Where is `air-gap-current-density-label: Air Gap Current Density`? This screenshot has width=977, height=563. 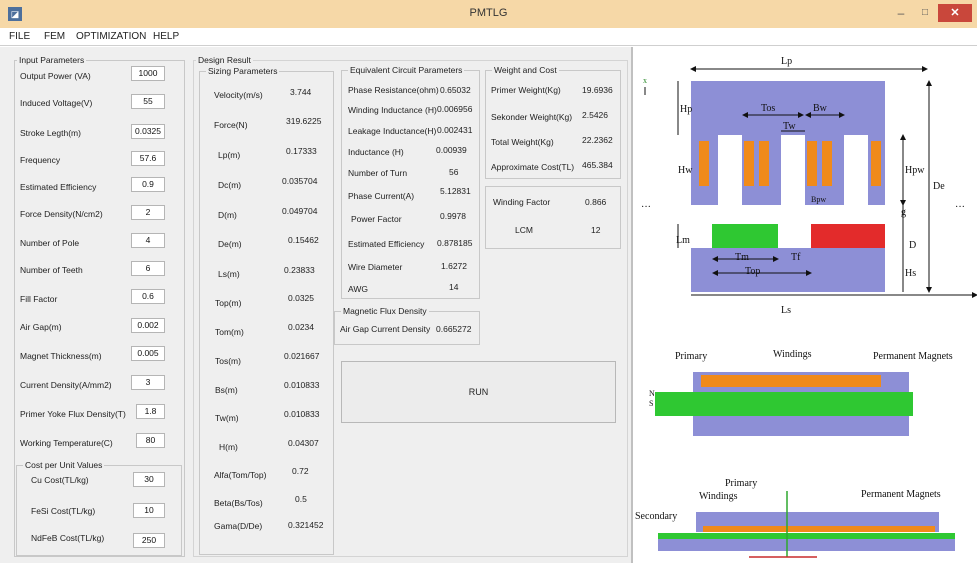
air-gap-current-density-label: Air Gap Current Density is located at coordinates (385, 329).